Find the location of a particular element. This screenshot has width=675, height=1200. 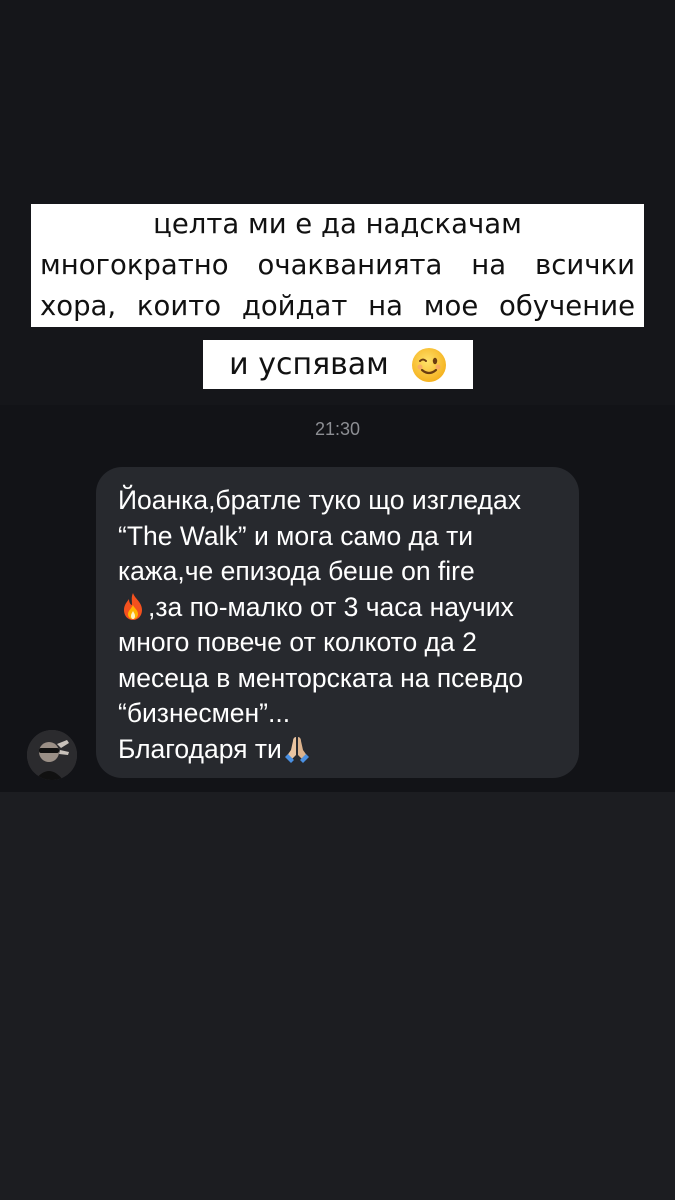

message-line: месеца в менторската на псевдо is located at coordinates (321, 677).